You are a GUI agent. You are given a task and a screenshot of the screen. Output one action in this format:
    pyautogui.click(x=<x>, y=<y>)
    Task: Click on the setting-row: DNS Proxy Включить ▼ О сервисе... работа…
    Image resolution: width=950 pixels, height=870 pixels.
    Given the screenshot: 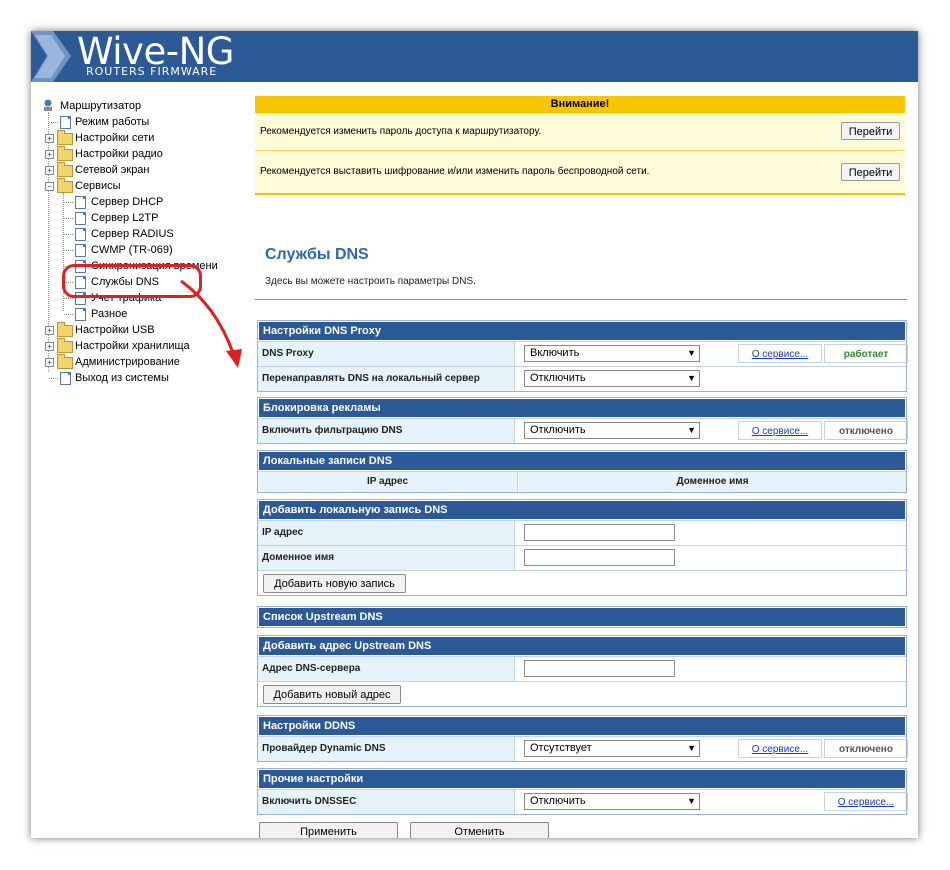 What is the action you would take?
    pyautogui.click(x=583, y=353)
    